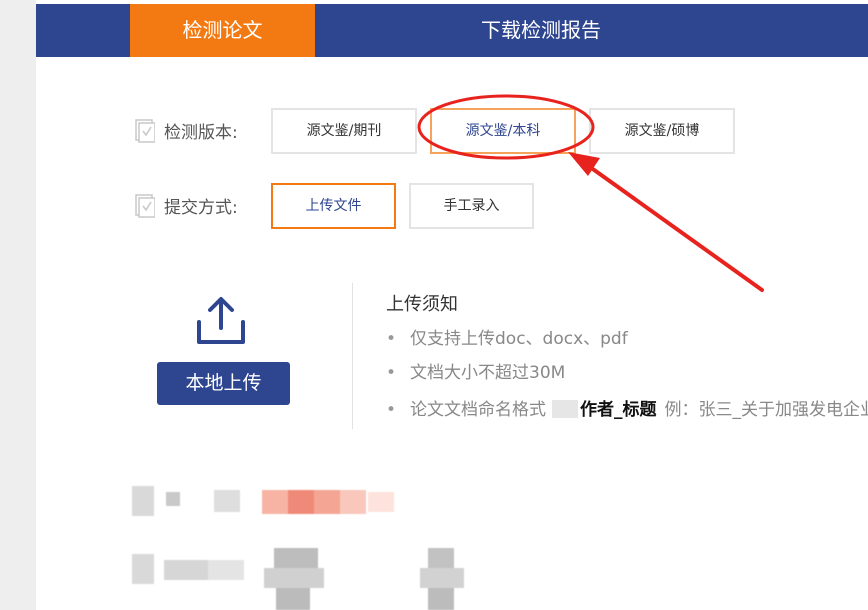 This screenshot has width=868, height=610. What do you see at coordinates (333, 206) in the screenshot?
I see `submit-option-upload-file: 上传文件` at bounding box center [333, 206].